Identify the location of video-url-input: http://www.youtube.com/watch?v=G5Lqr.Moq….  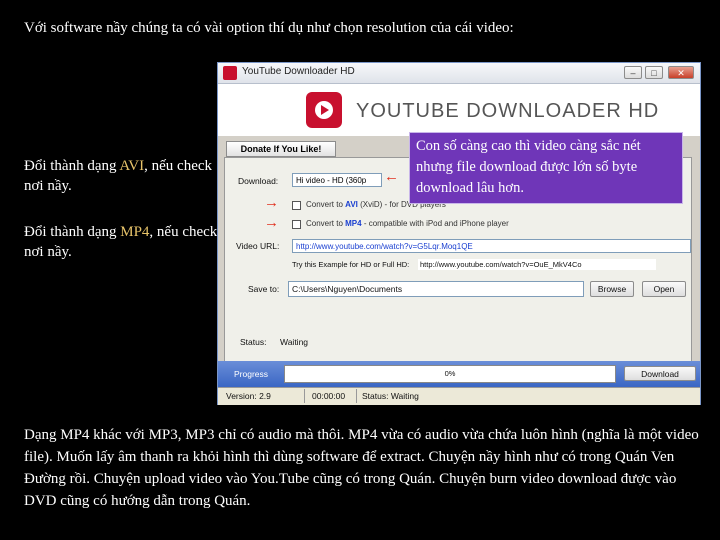
(491, 246).